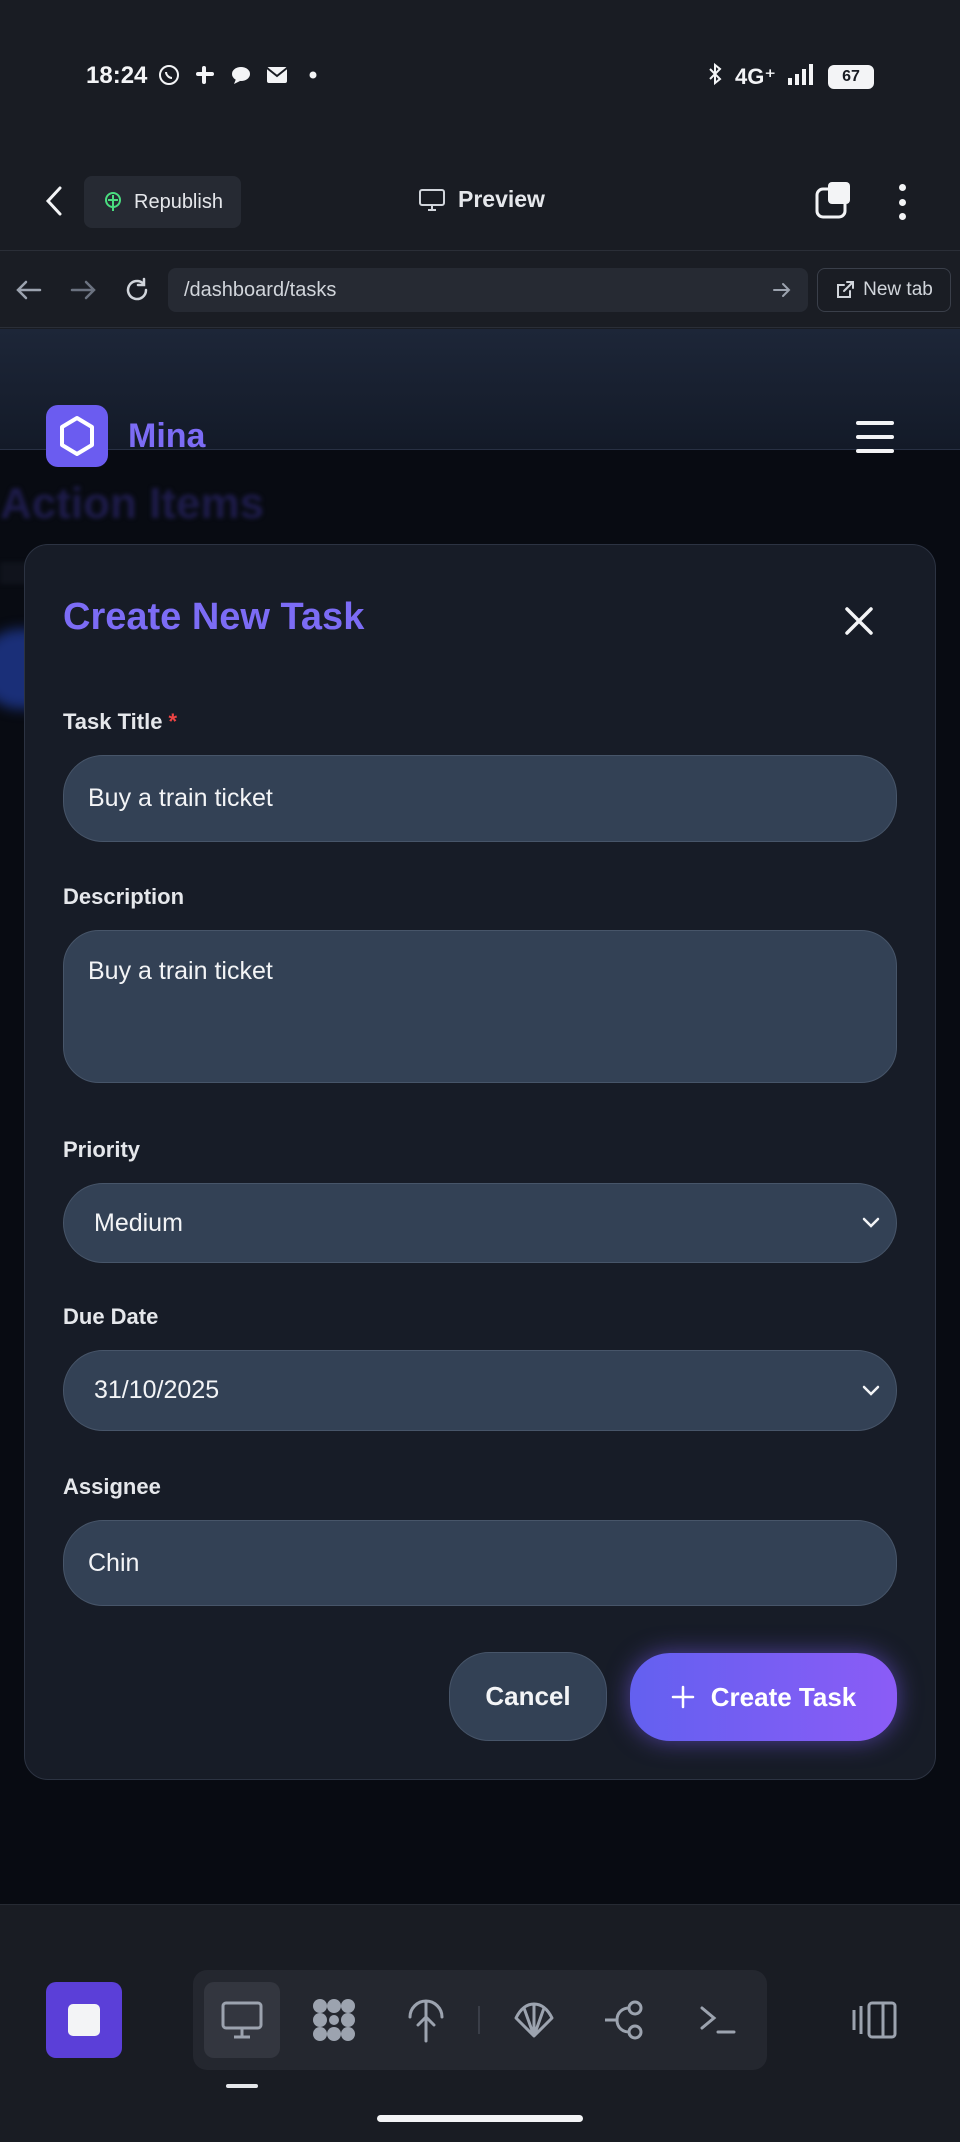 The image size is (960, 2142). Describe the element at coordinates (480, 1563) in the screenshot. I see `assignee-input: Chin` at that location.